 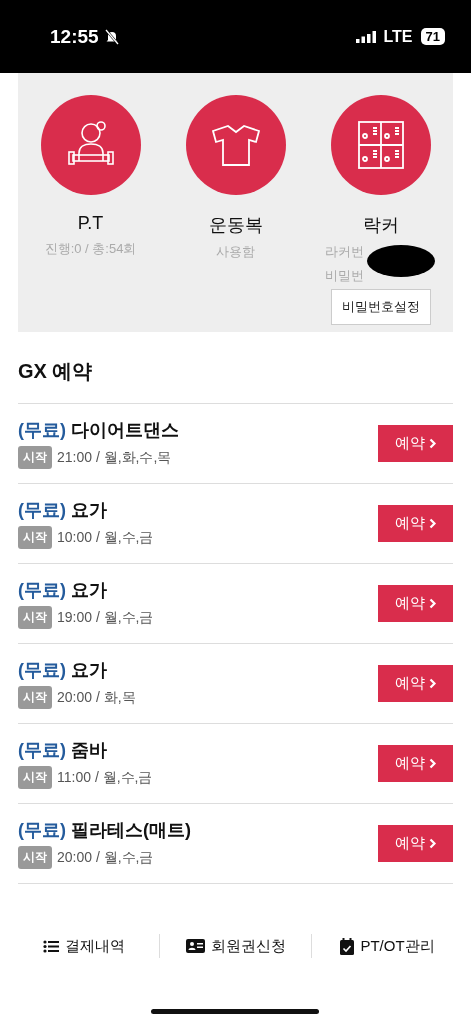 What do you see at coordinates (235, 145) in the screenshot?
I see `shirt-icon` at bounding box center [235, 145].